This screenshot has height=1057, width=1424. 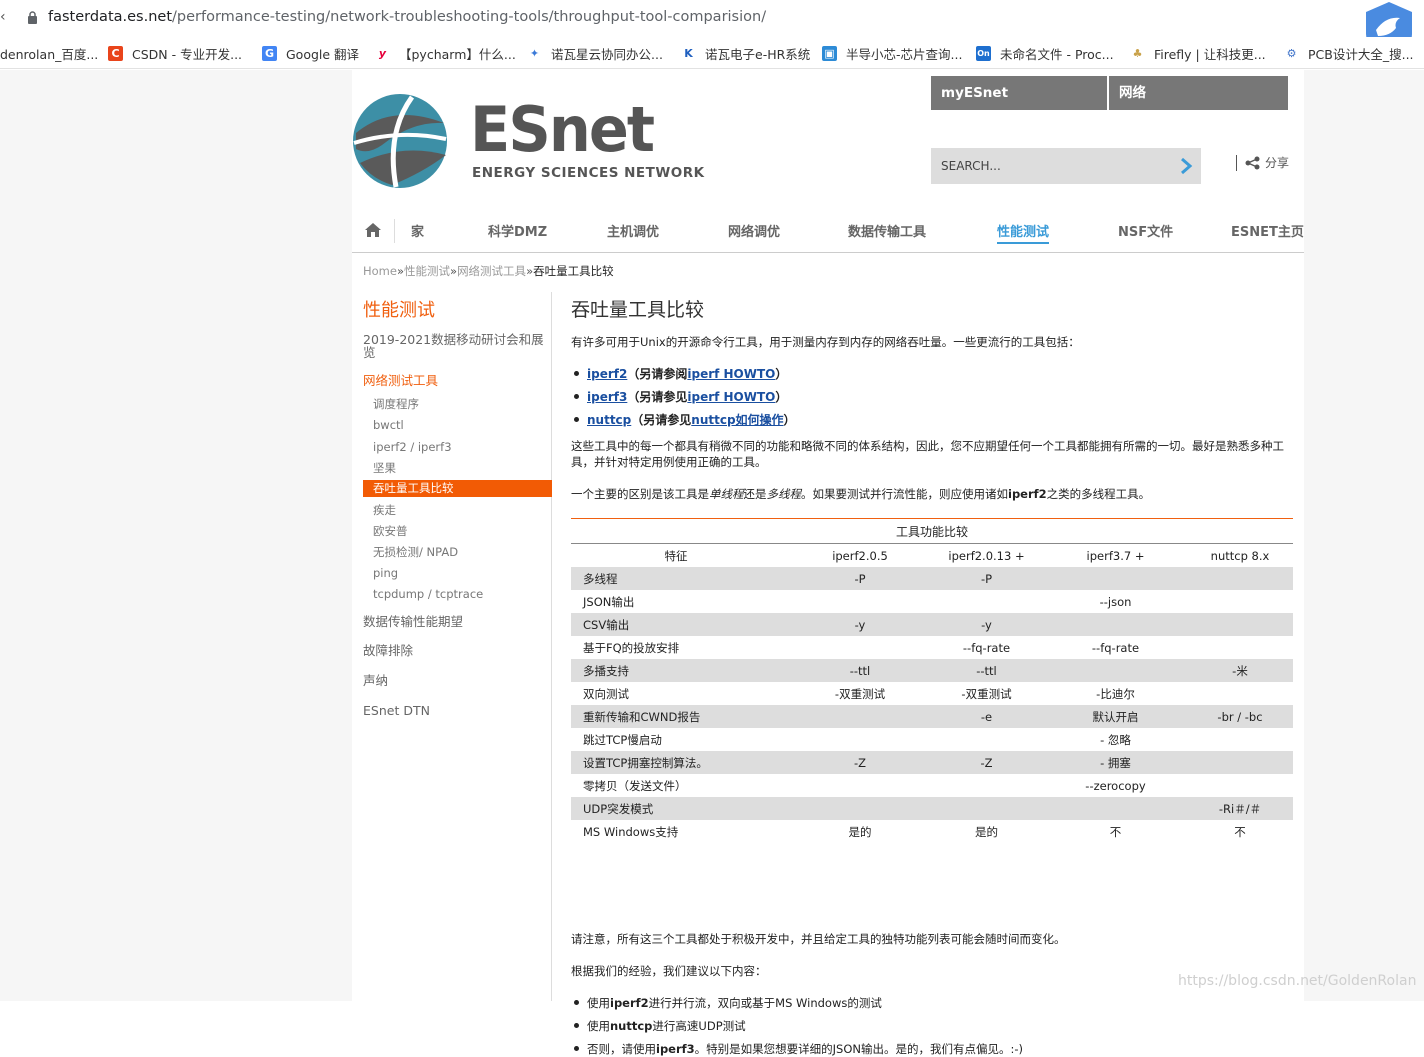 What do you see at coordinates (1267, 230) in the screenshot?
I see `nav-item-esnet-home: ESNET主页` at bounding box center [1267, 230].